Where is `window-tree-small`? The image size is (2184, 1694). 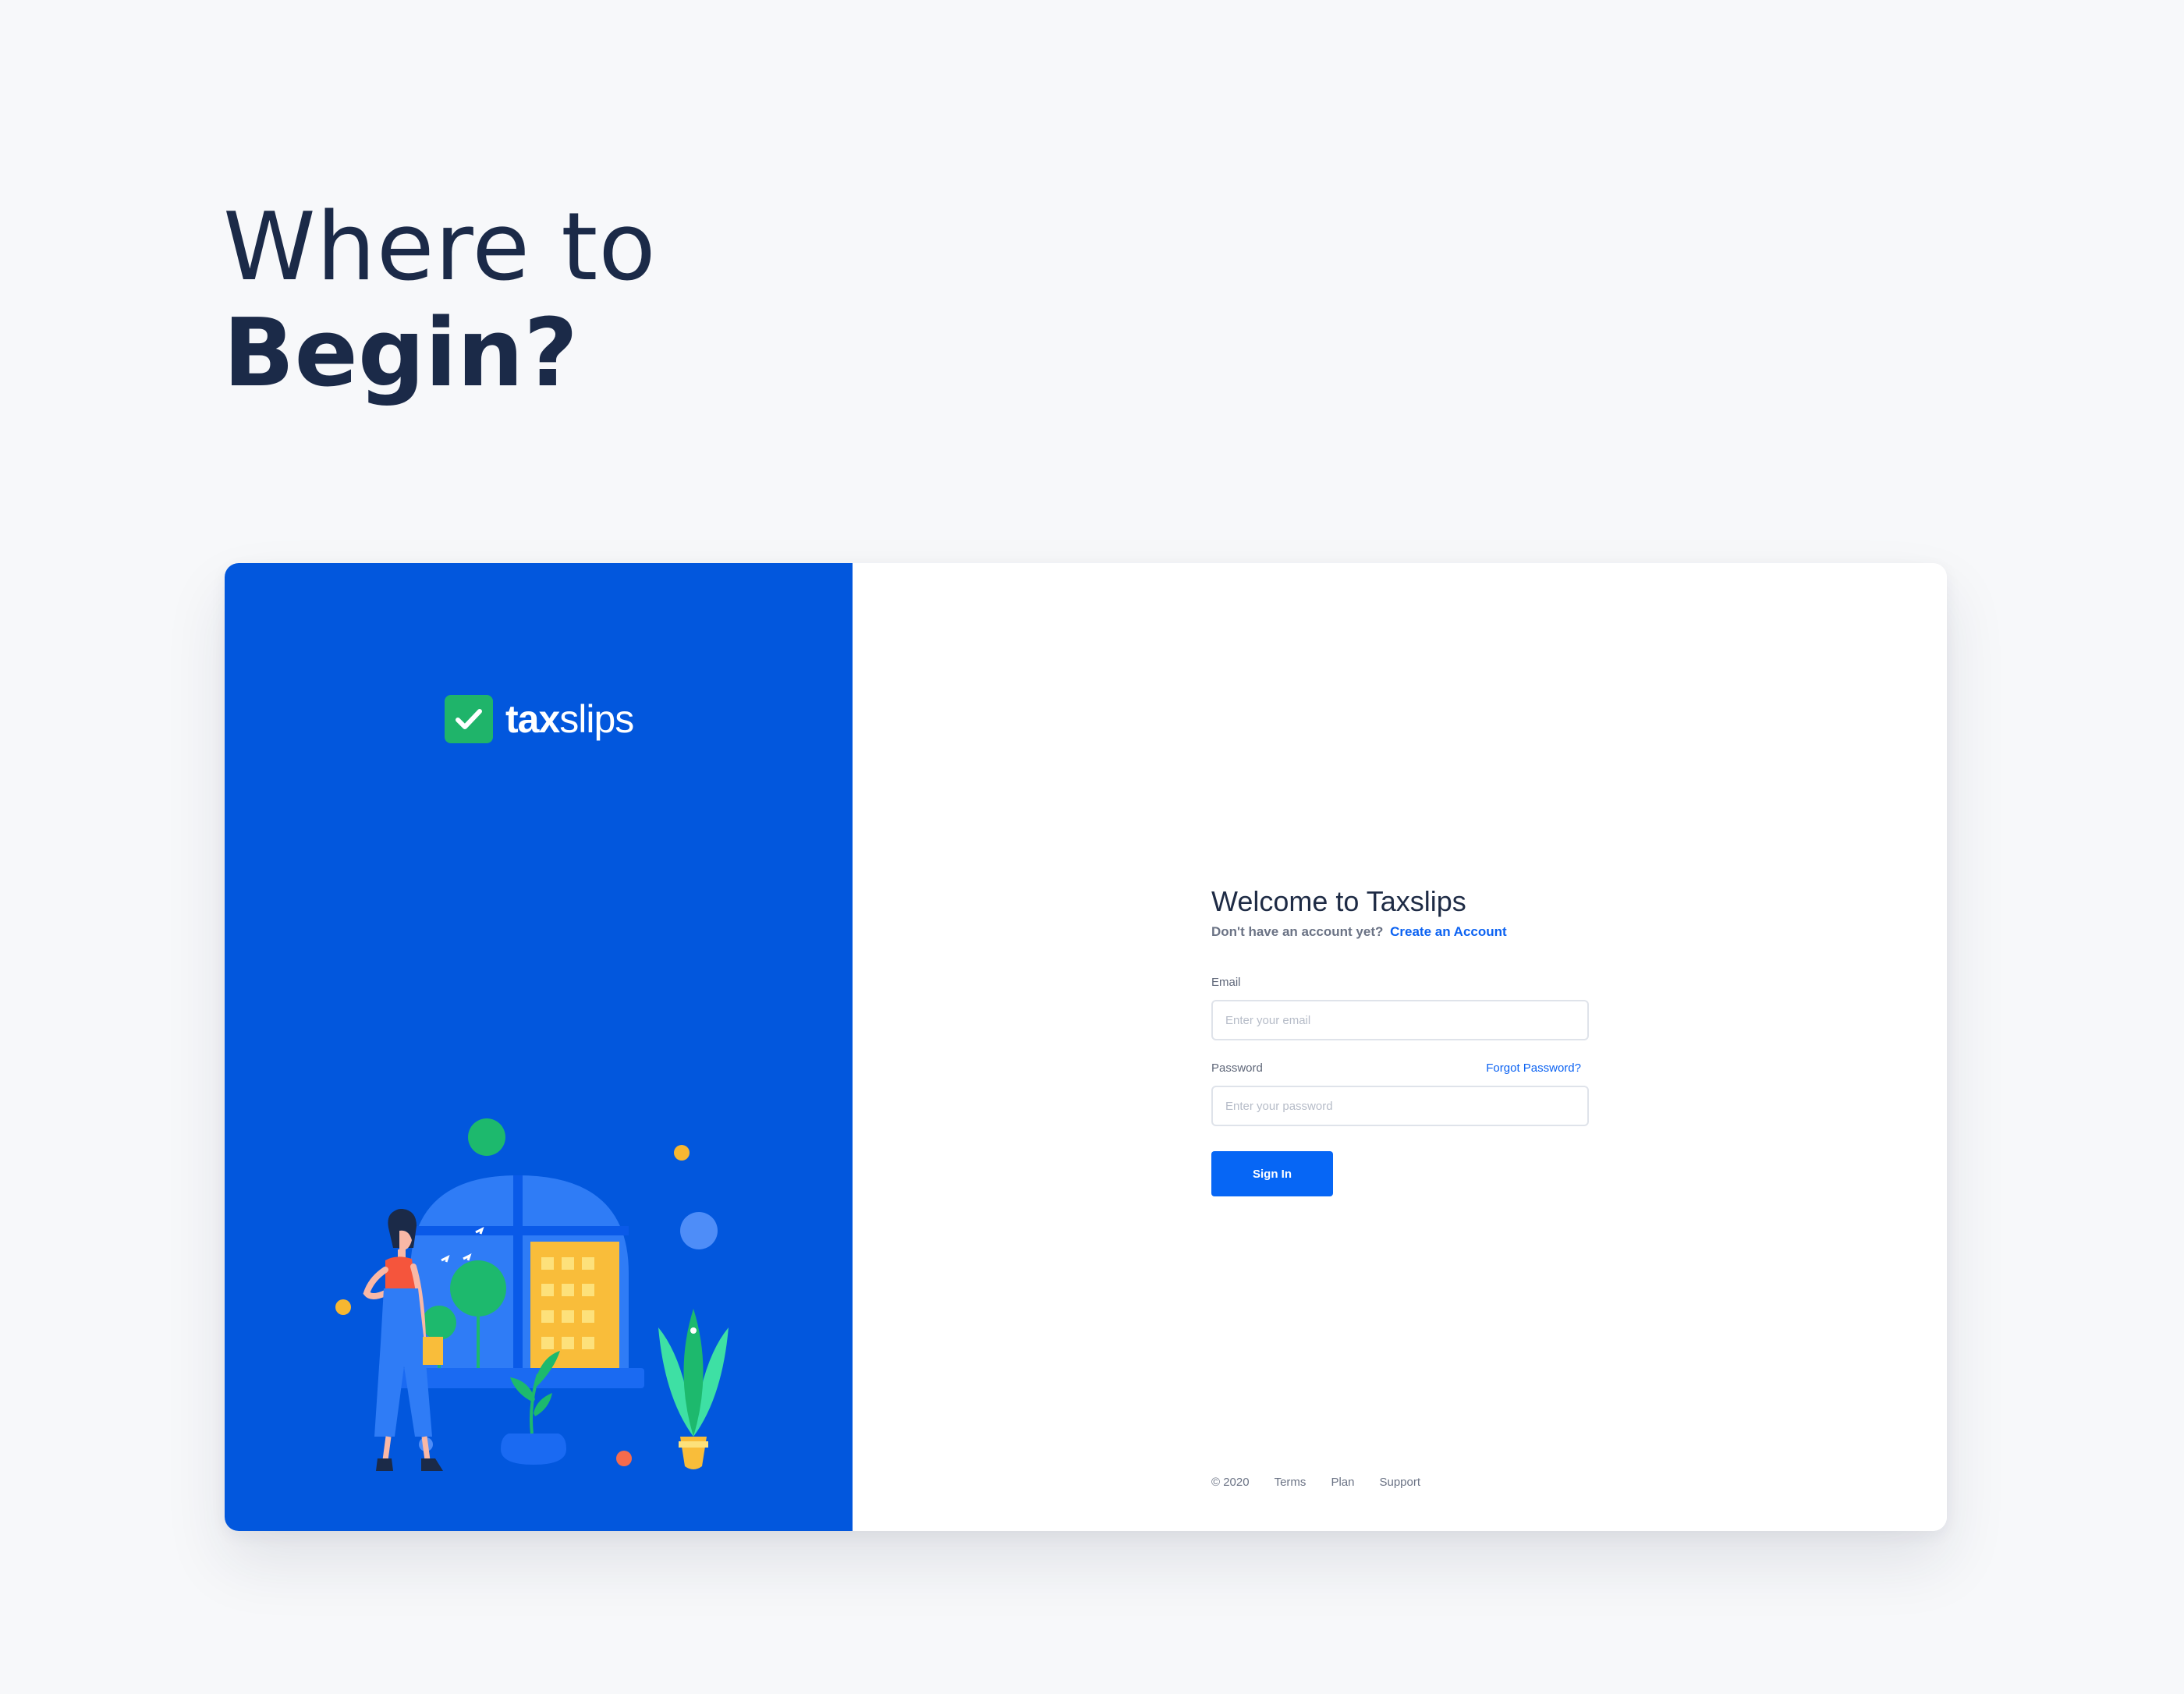 window-tree-small is located at coordinates (439, 1323).